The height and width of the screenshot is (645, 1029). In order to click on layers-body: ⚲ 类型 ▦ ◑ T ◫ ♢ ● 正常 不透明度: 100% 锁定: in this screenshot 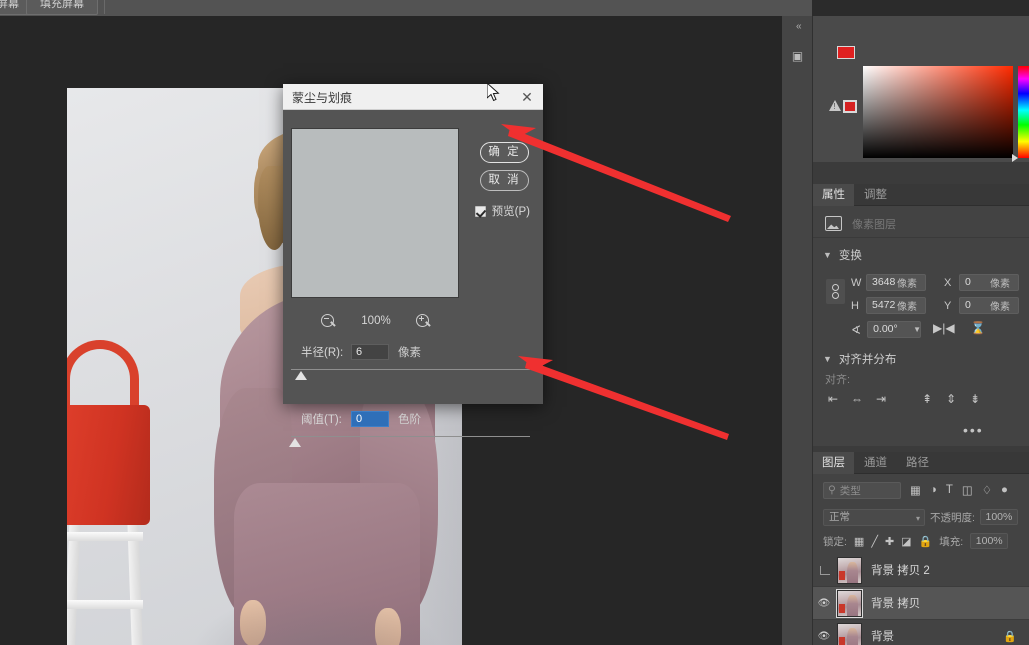, I will do `click(921, 559)`.